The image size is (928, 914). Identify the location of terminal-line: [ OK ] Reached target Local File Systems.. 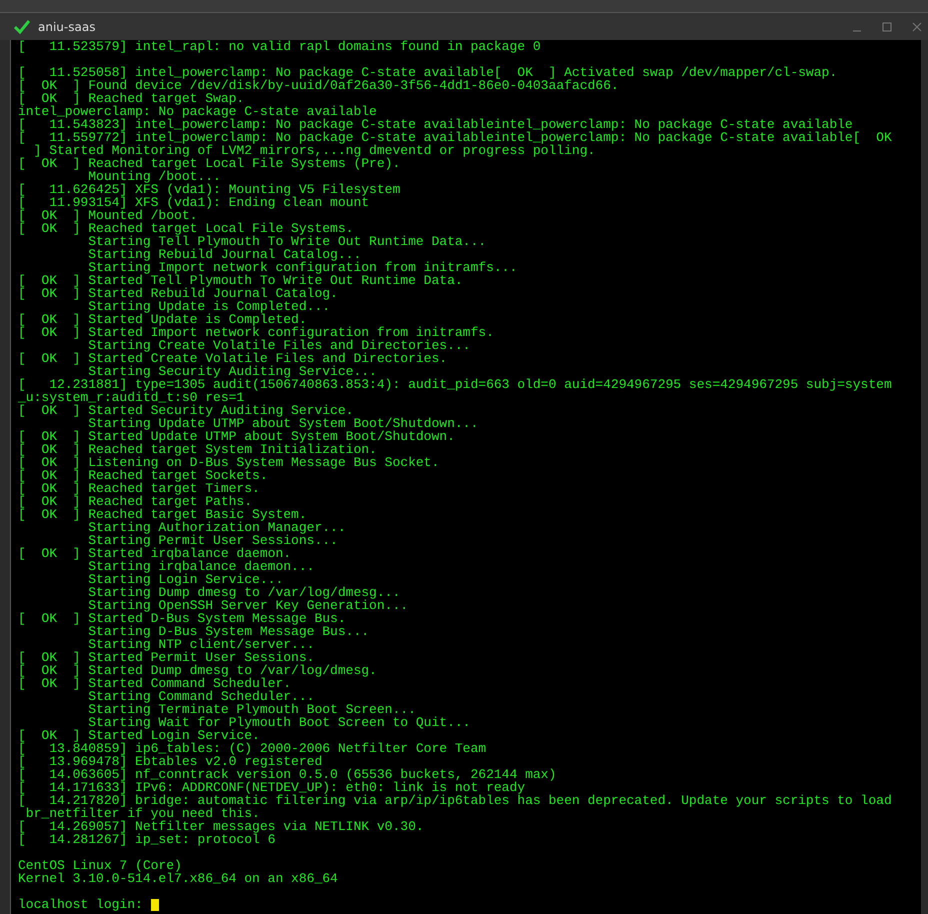
(186, 228).